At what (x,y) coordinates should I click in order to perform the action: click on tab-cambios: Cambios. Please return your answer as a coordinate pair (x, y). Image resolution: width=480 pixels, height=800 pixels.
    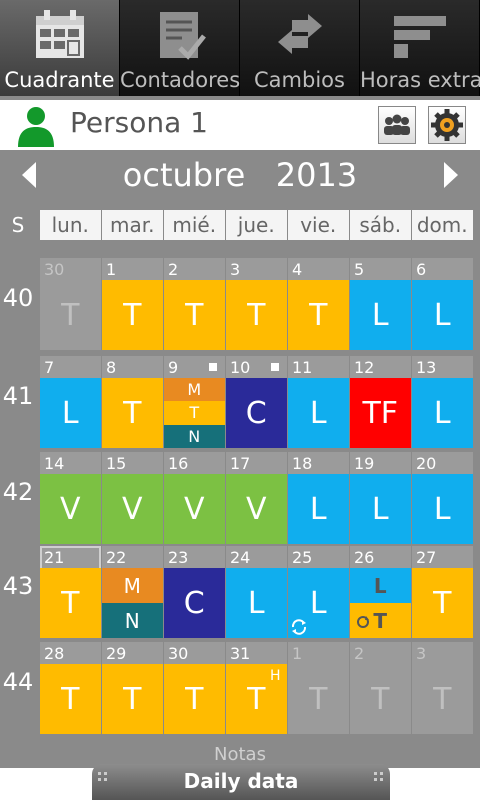
    Looking at the image, I should click on (300, 48).